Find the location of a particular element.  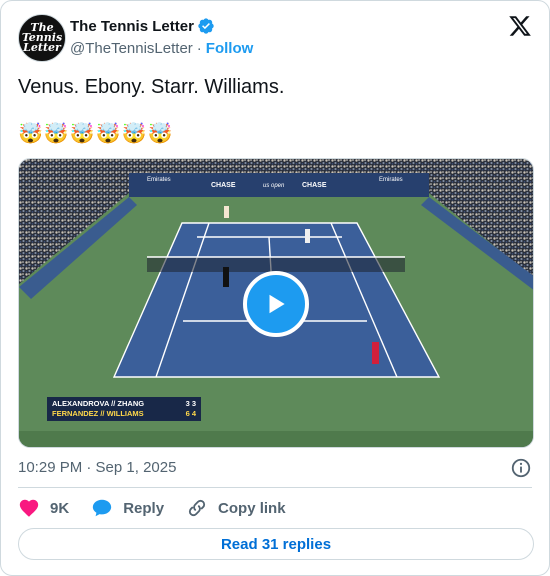

info-icon is located at coordinates (521, 468).